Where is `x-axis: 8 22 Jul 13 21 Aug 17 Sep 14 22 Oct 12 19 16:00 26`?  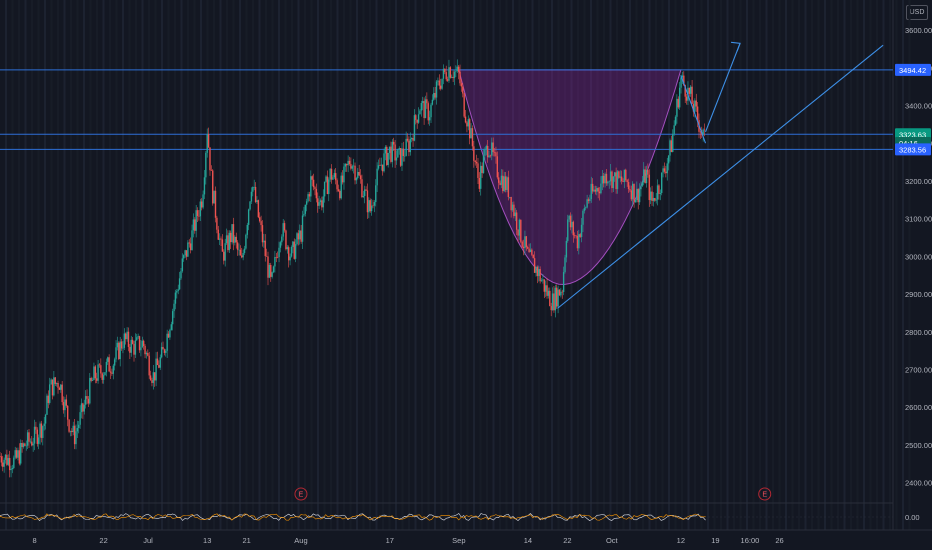 x-axis: 8 22 Jul 13 21 Aug 17 Sep 14 22 Oct 12 19 16:00 26 is located at coordinates (407, 540).